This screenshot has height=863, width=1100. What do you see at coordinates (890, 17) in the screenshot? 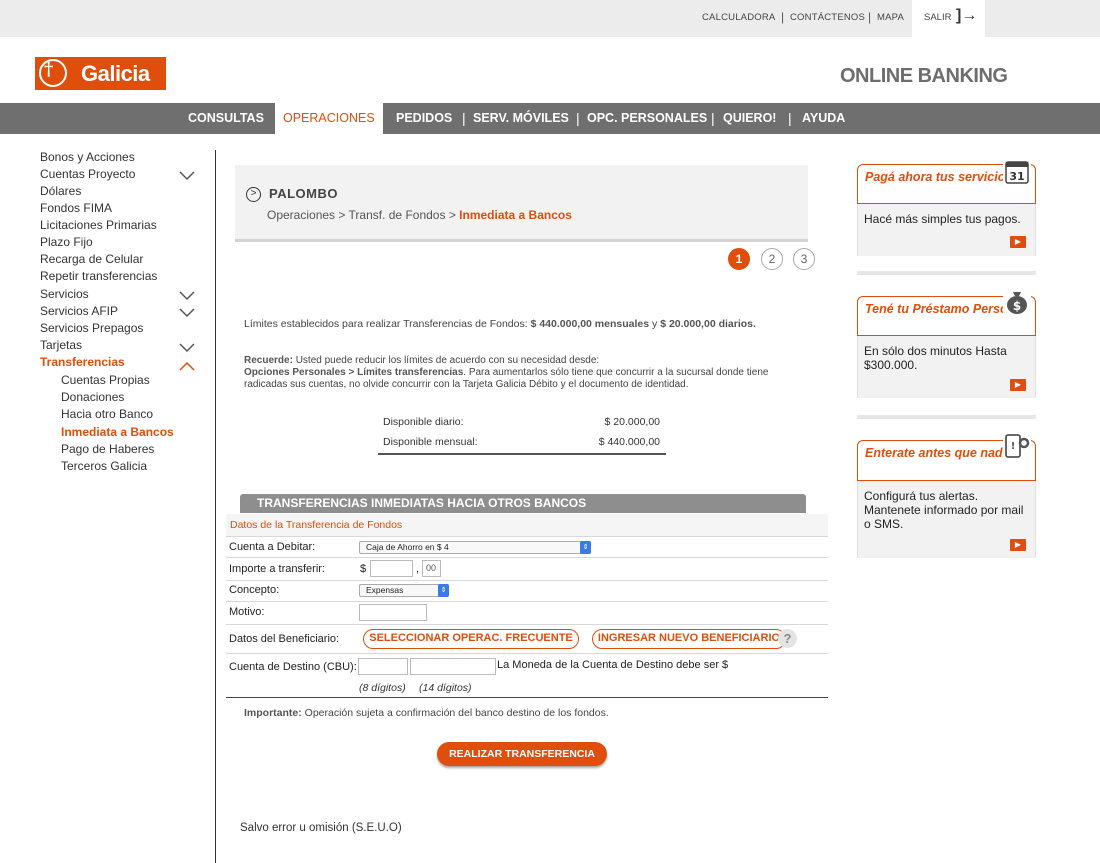
I see `link-mapa: MAPA` at bounding box center [890, 17].